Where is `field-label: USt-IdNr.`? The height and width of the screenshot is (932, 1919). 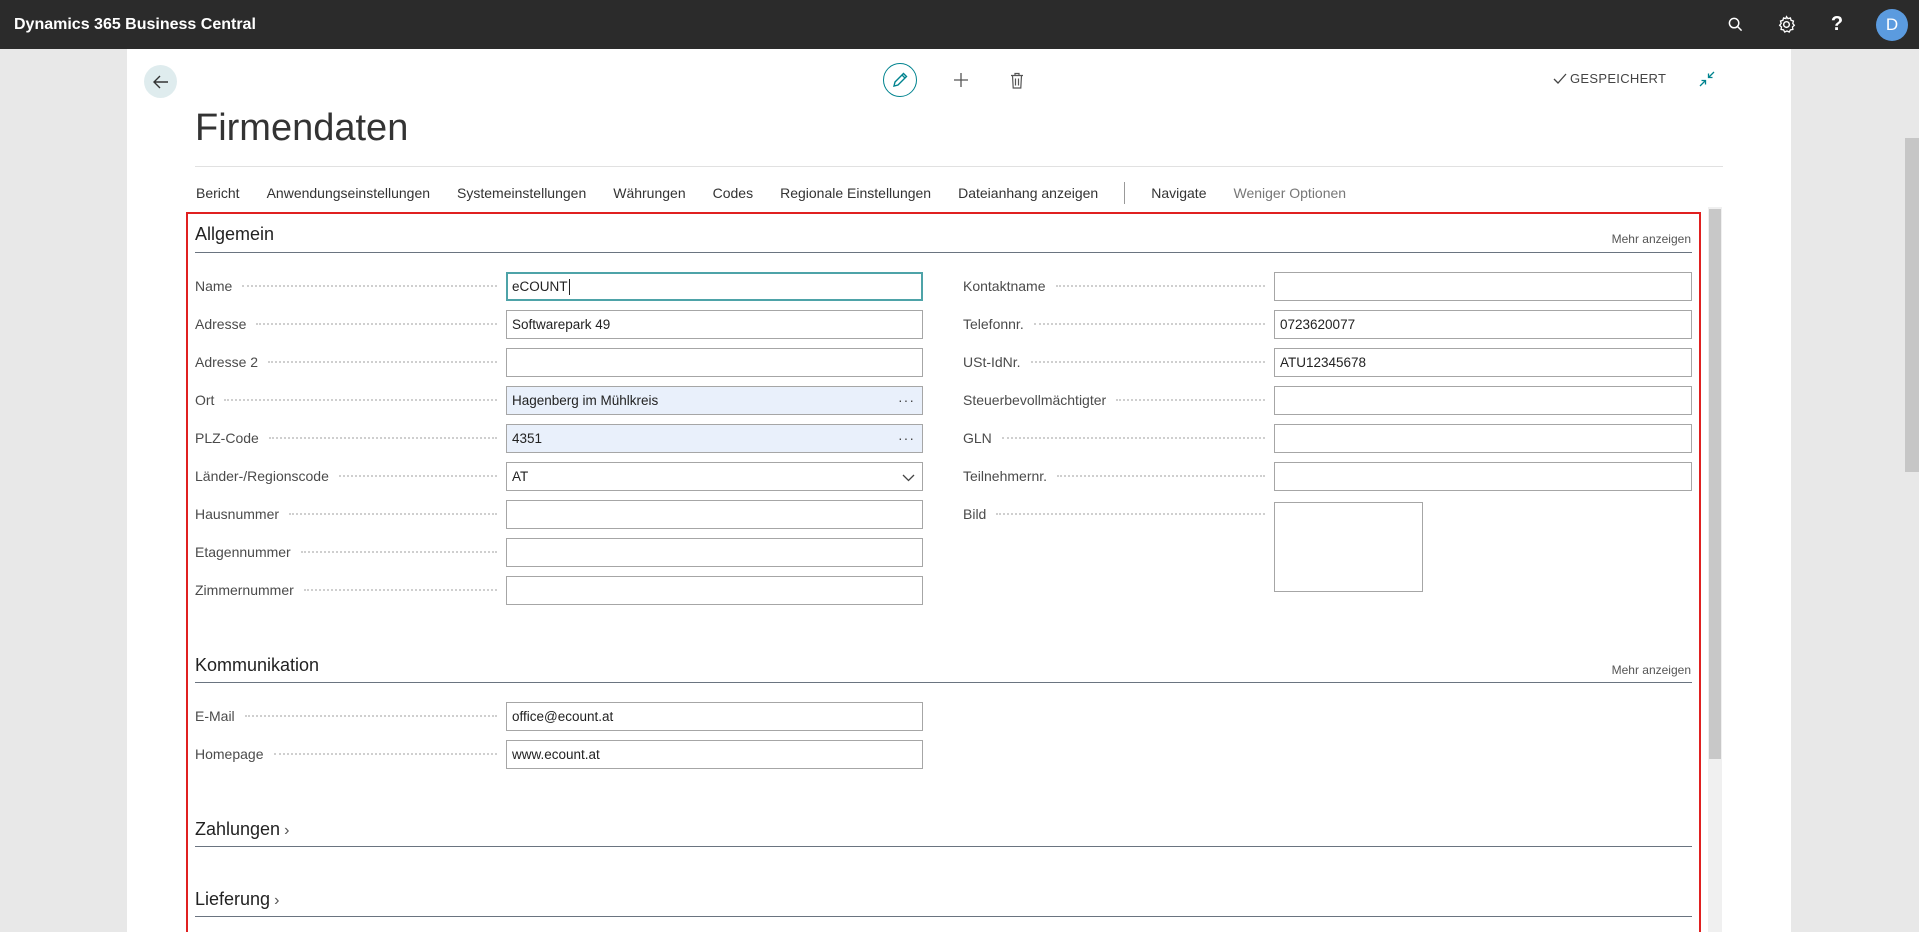
field-label: USt-IdNr. is located at coordinates (1118, 362).